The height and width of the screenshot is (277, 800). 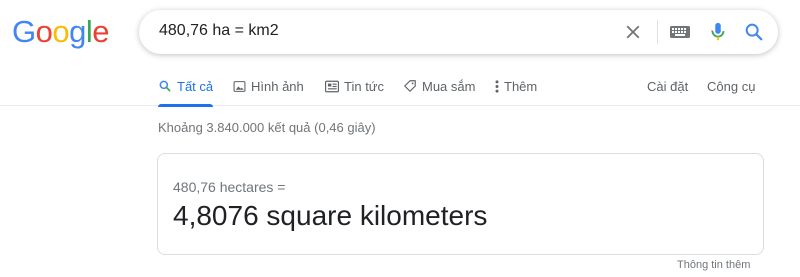 I want to click on tab-more: Thêm, so click(x=516, y=86).